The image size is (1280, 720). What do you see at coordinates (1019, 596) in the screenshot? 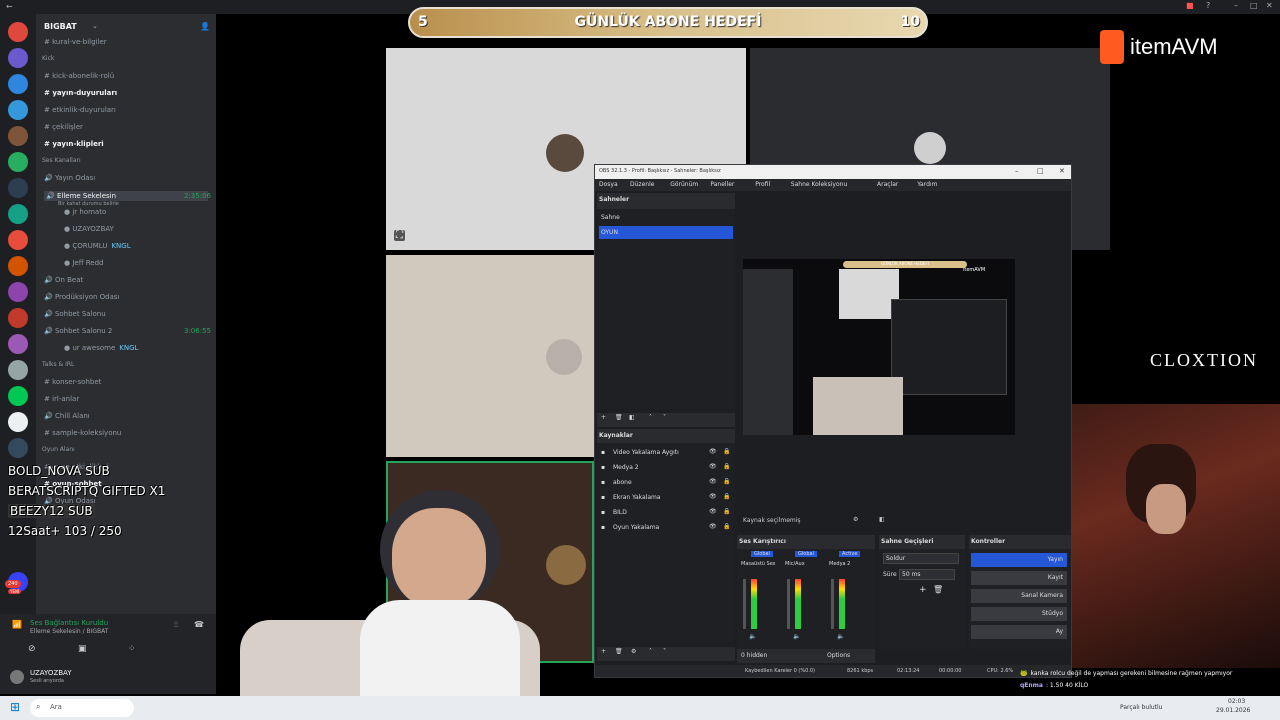
I see `control-button: Sanal Kamera` at bounding box center [1019, 596].